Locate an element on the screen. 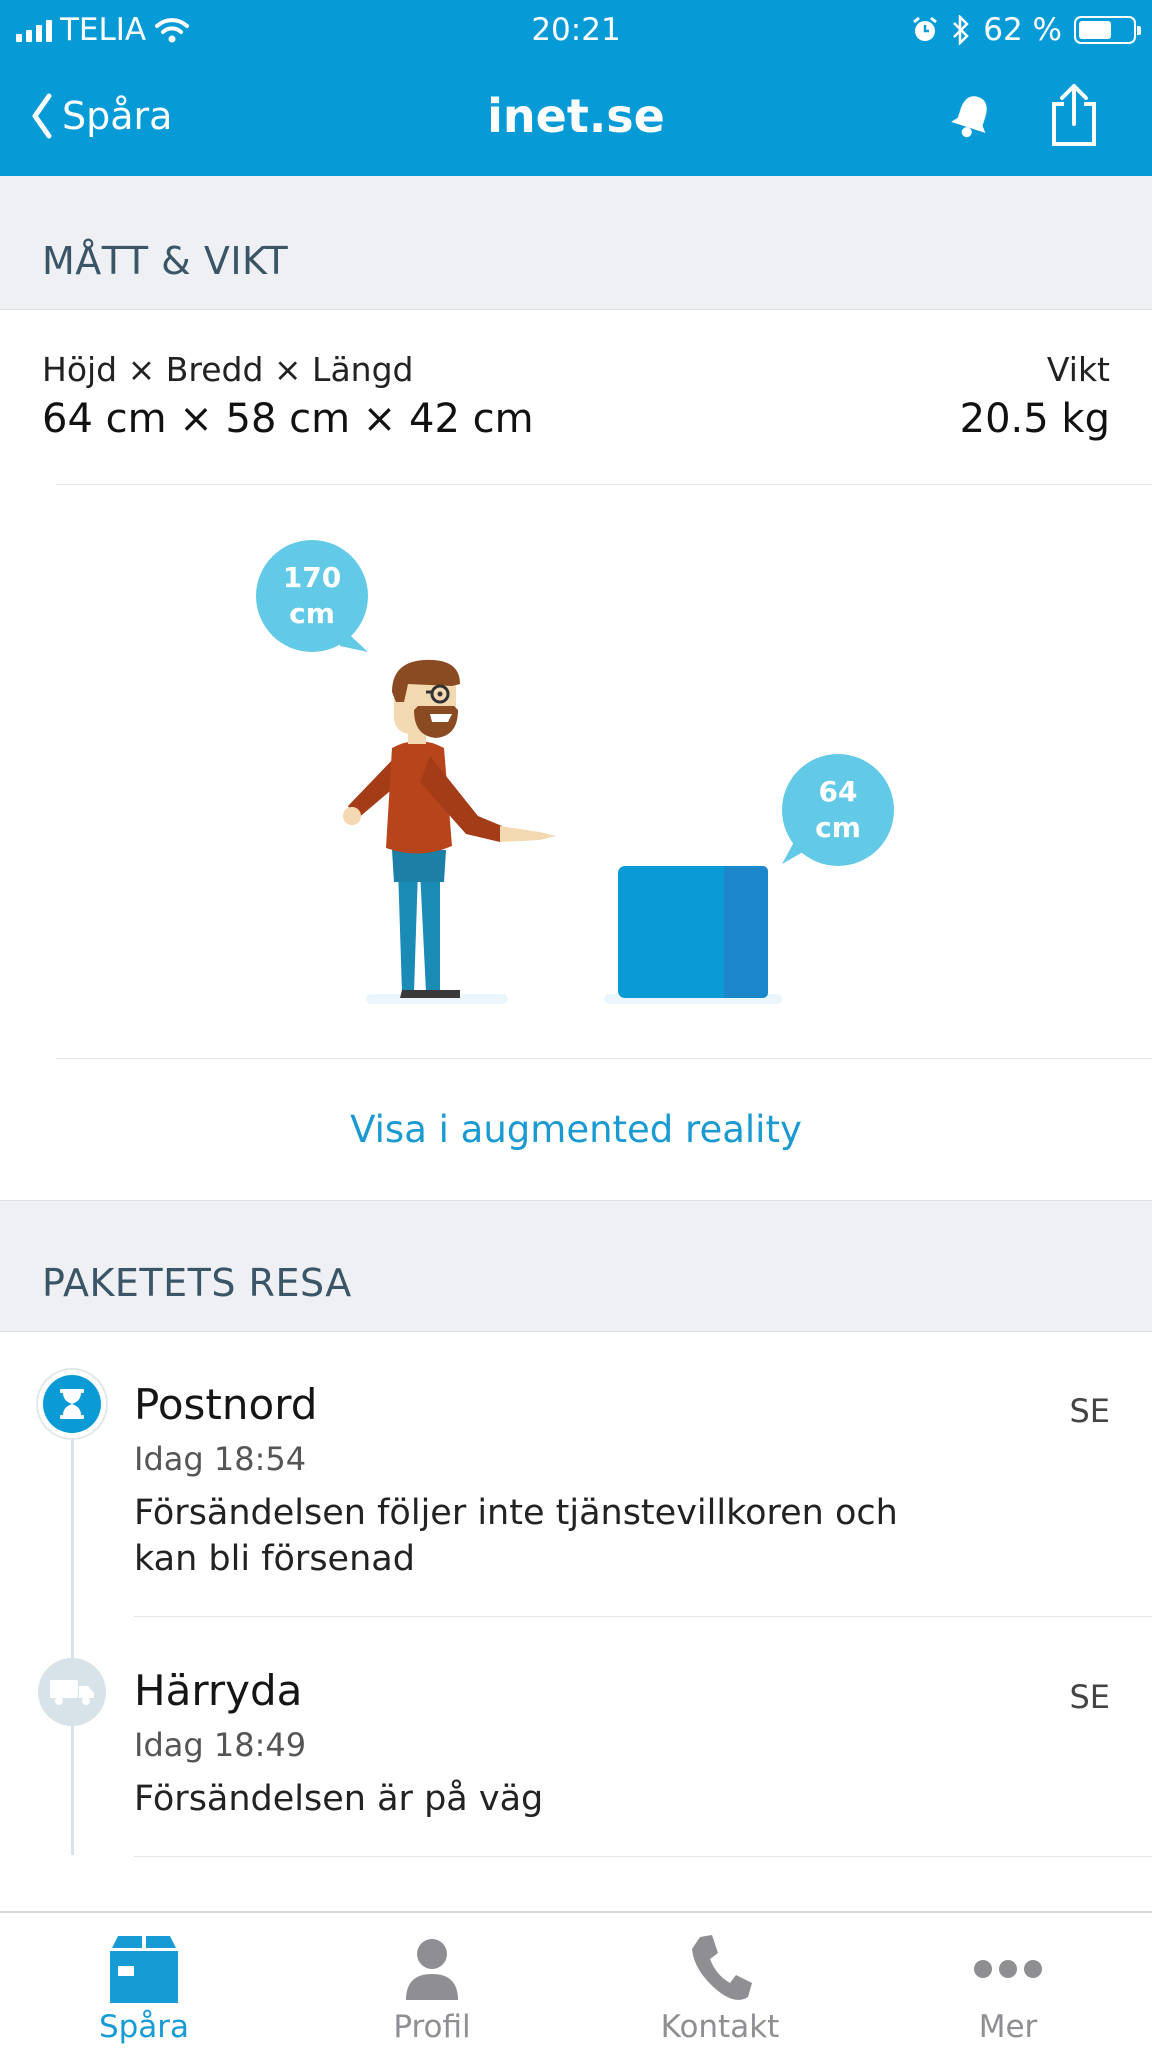 The image size is (1152, 2048). tab-bar: Spåra Profil Kontakt Mer is located at coordinates (576, 1979).